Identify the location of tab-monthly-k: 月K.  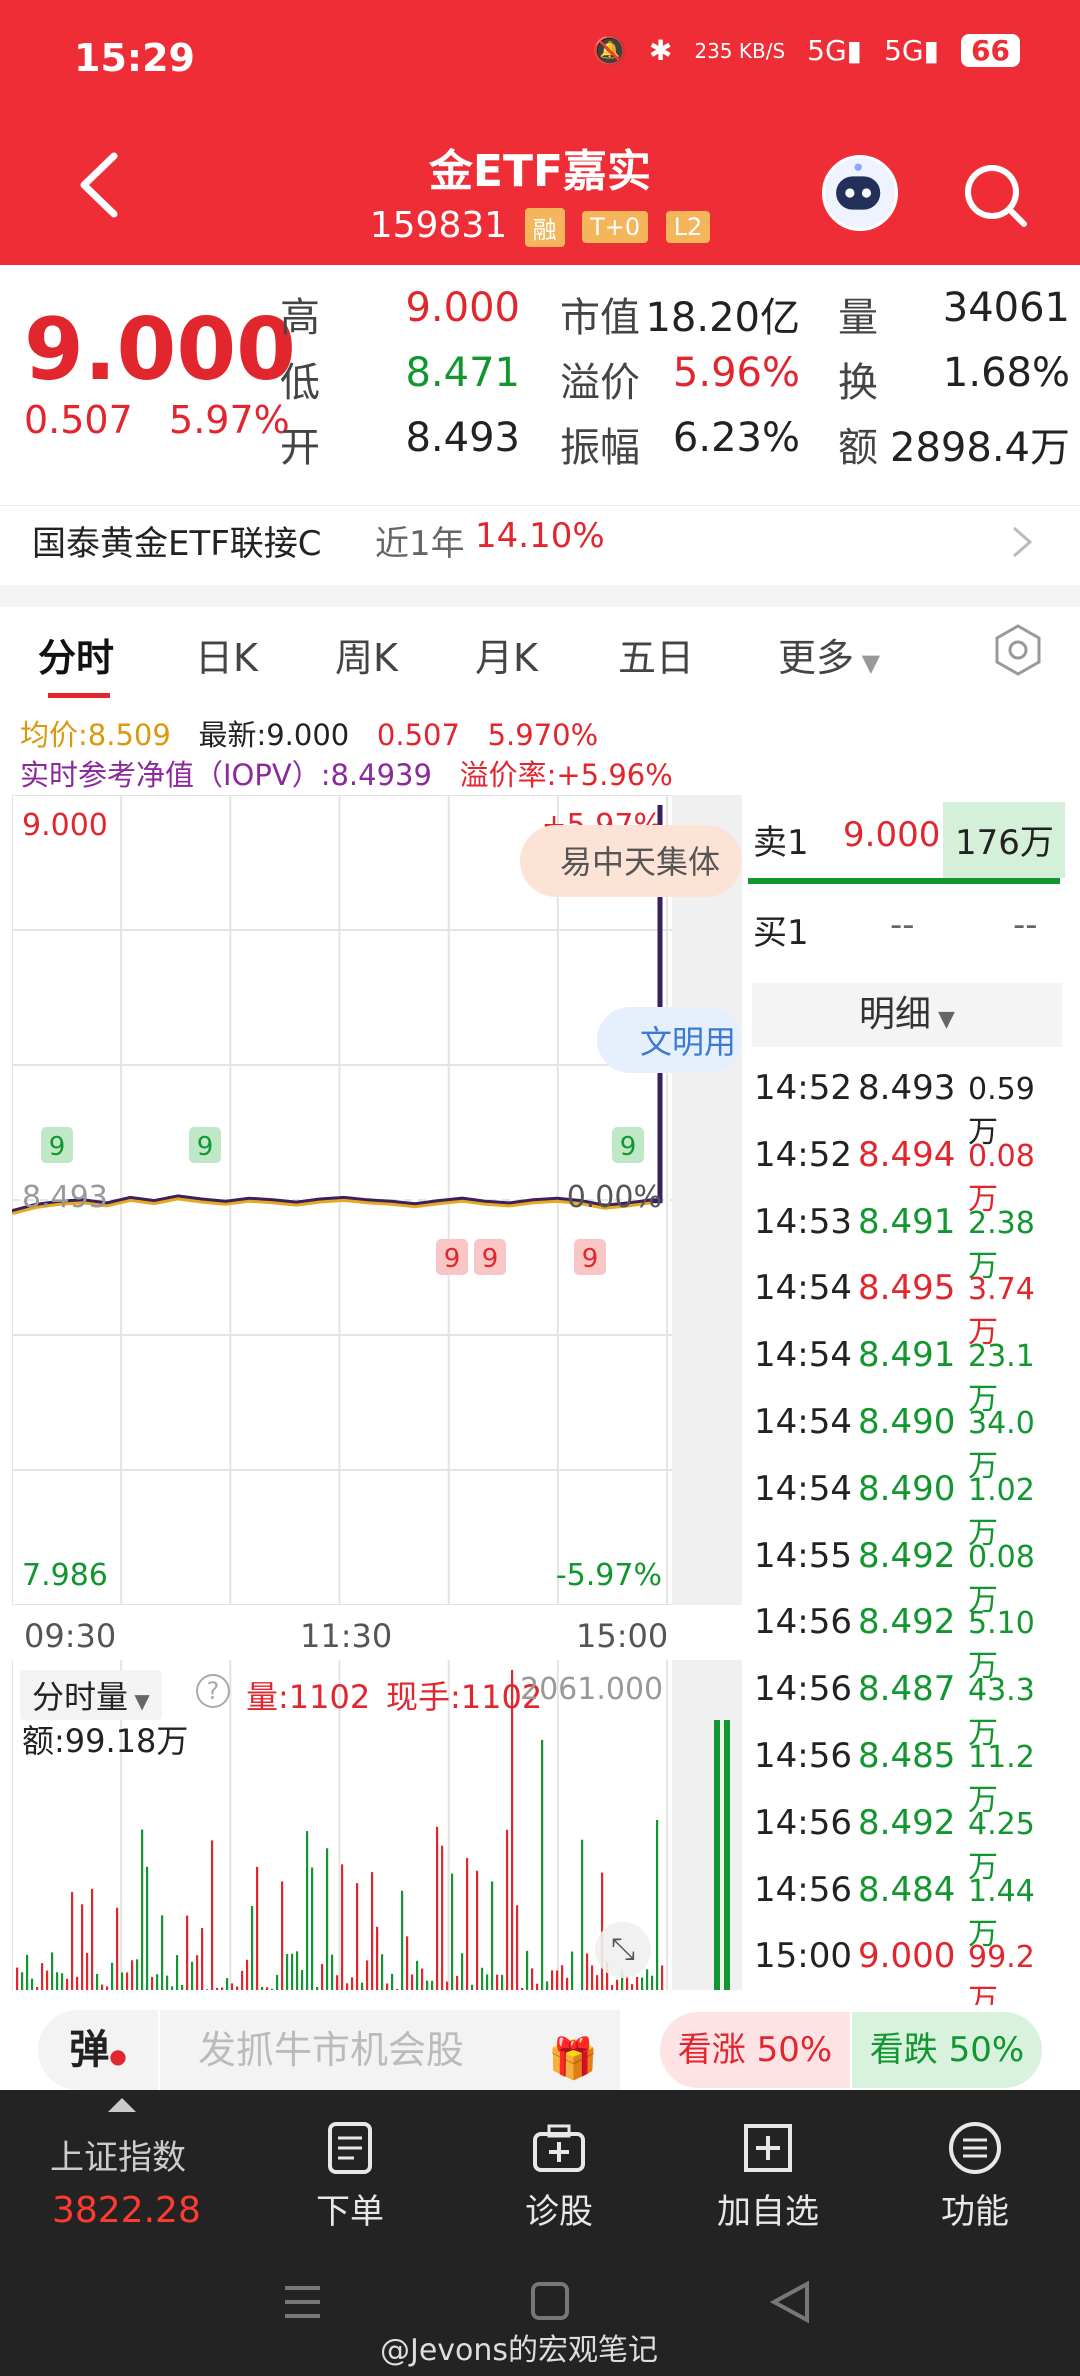
(506, 654).